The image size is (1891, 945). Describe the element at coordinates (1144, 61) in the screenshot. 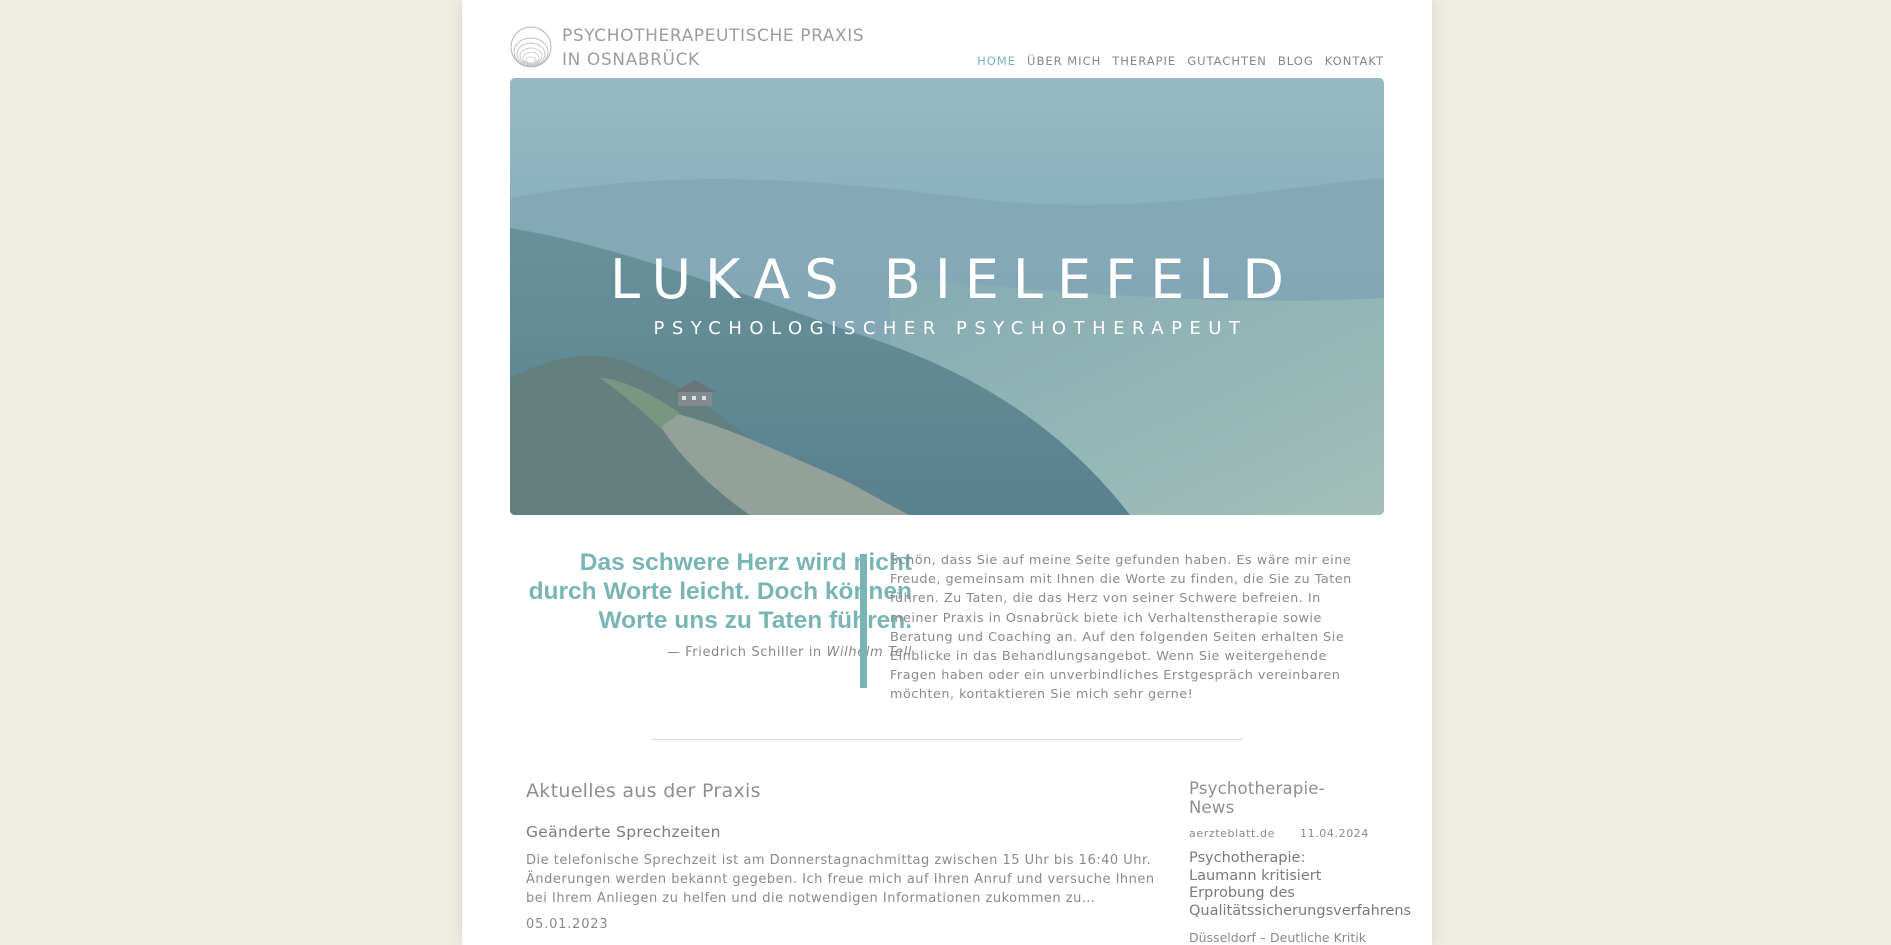

I see `nav-therapie: THERAPIE` at that location.